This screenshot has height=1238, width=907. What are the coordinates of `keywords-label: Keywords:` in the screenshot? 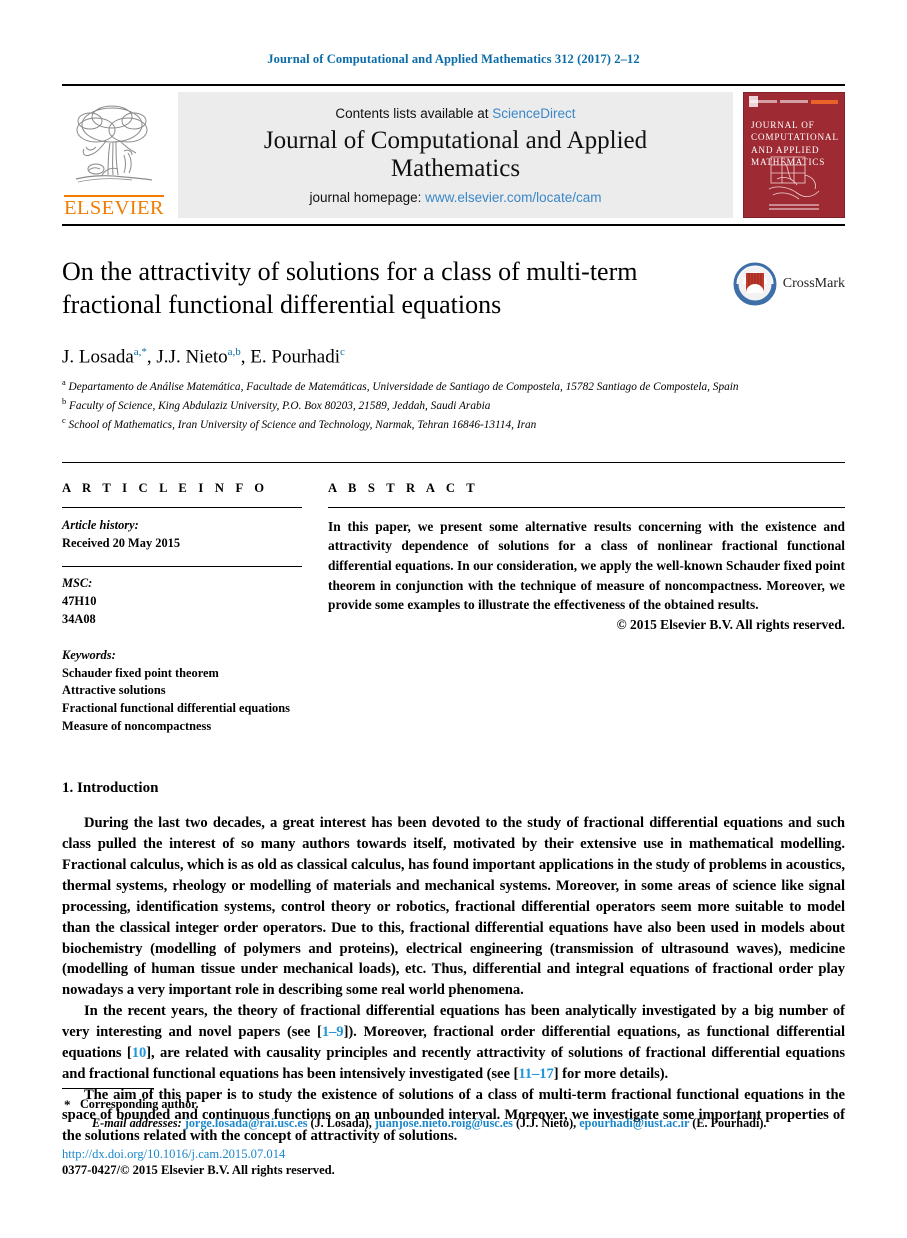 It's located at (89, 654).